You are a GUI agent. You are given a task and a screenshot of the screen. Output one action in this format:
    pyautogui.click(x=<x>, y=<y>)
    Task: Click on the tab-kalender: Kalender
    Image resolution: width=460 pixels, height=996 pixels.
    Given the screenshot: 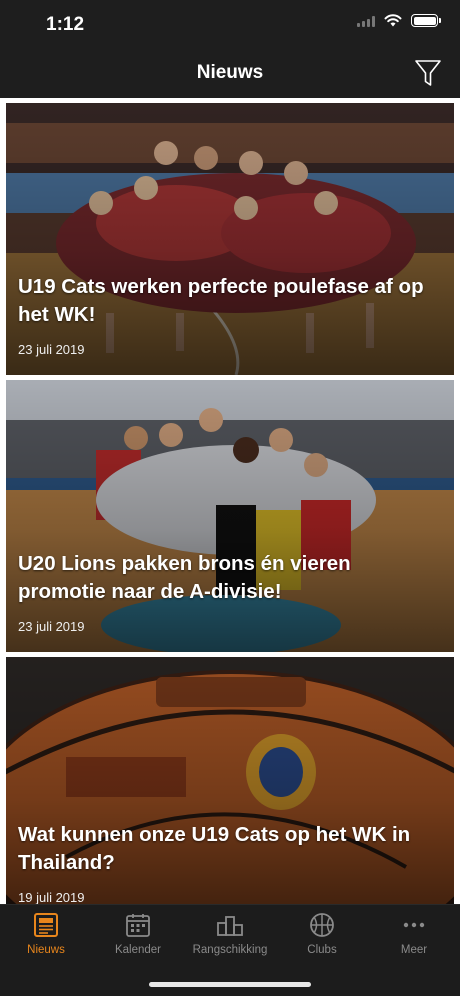 What is the action you would take?
    pyautogui.click(x=138, y=936)
    